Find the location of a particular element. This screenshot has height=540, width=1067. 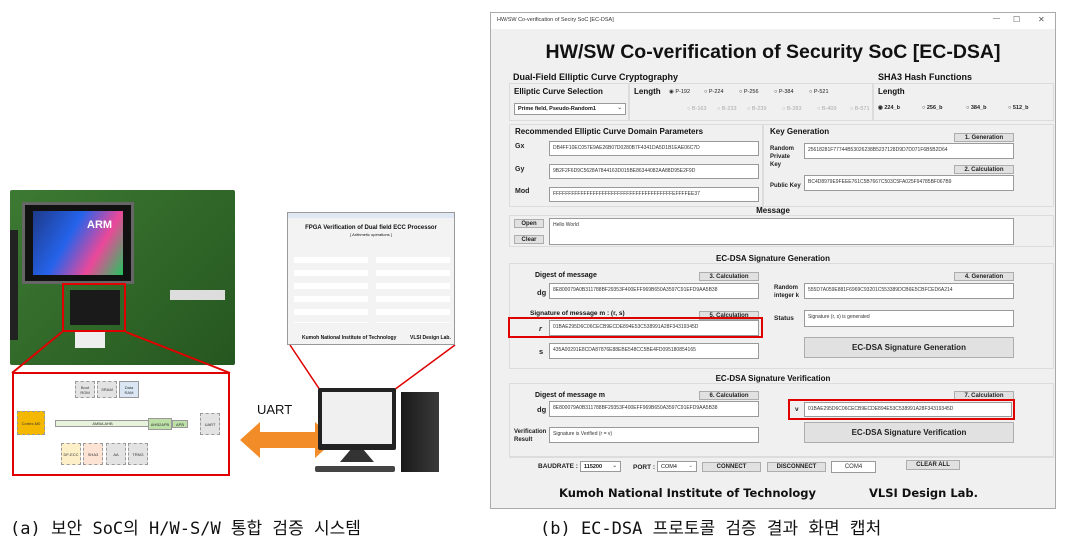

curve-select-value: Prime field, Pseudo-Random1 is located at coordinates (557, 109).